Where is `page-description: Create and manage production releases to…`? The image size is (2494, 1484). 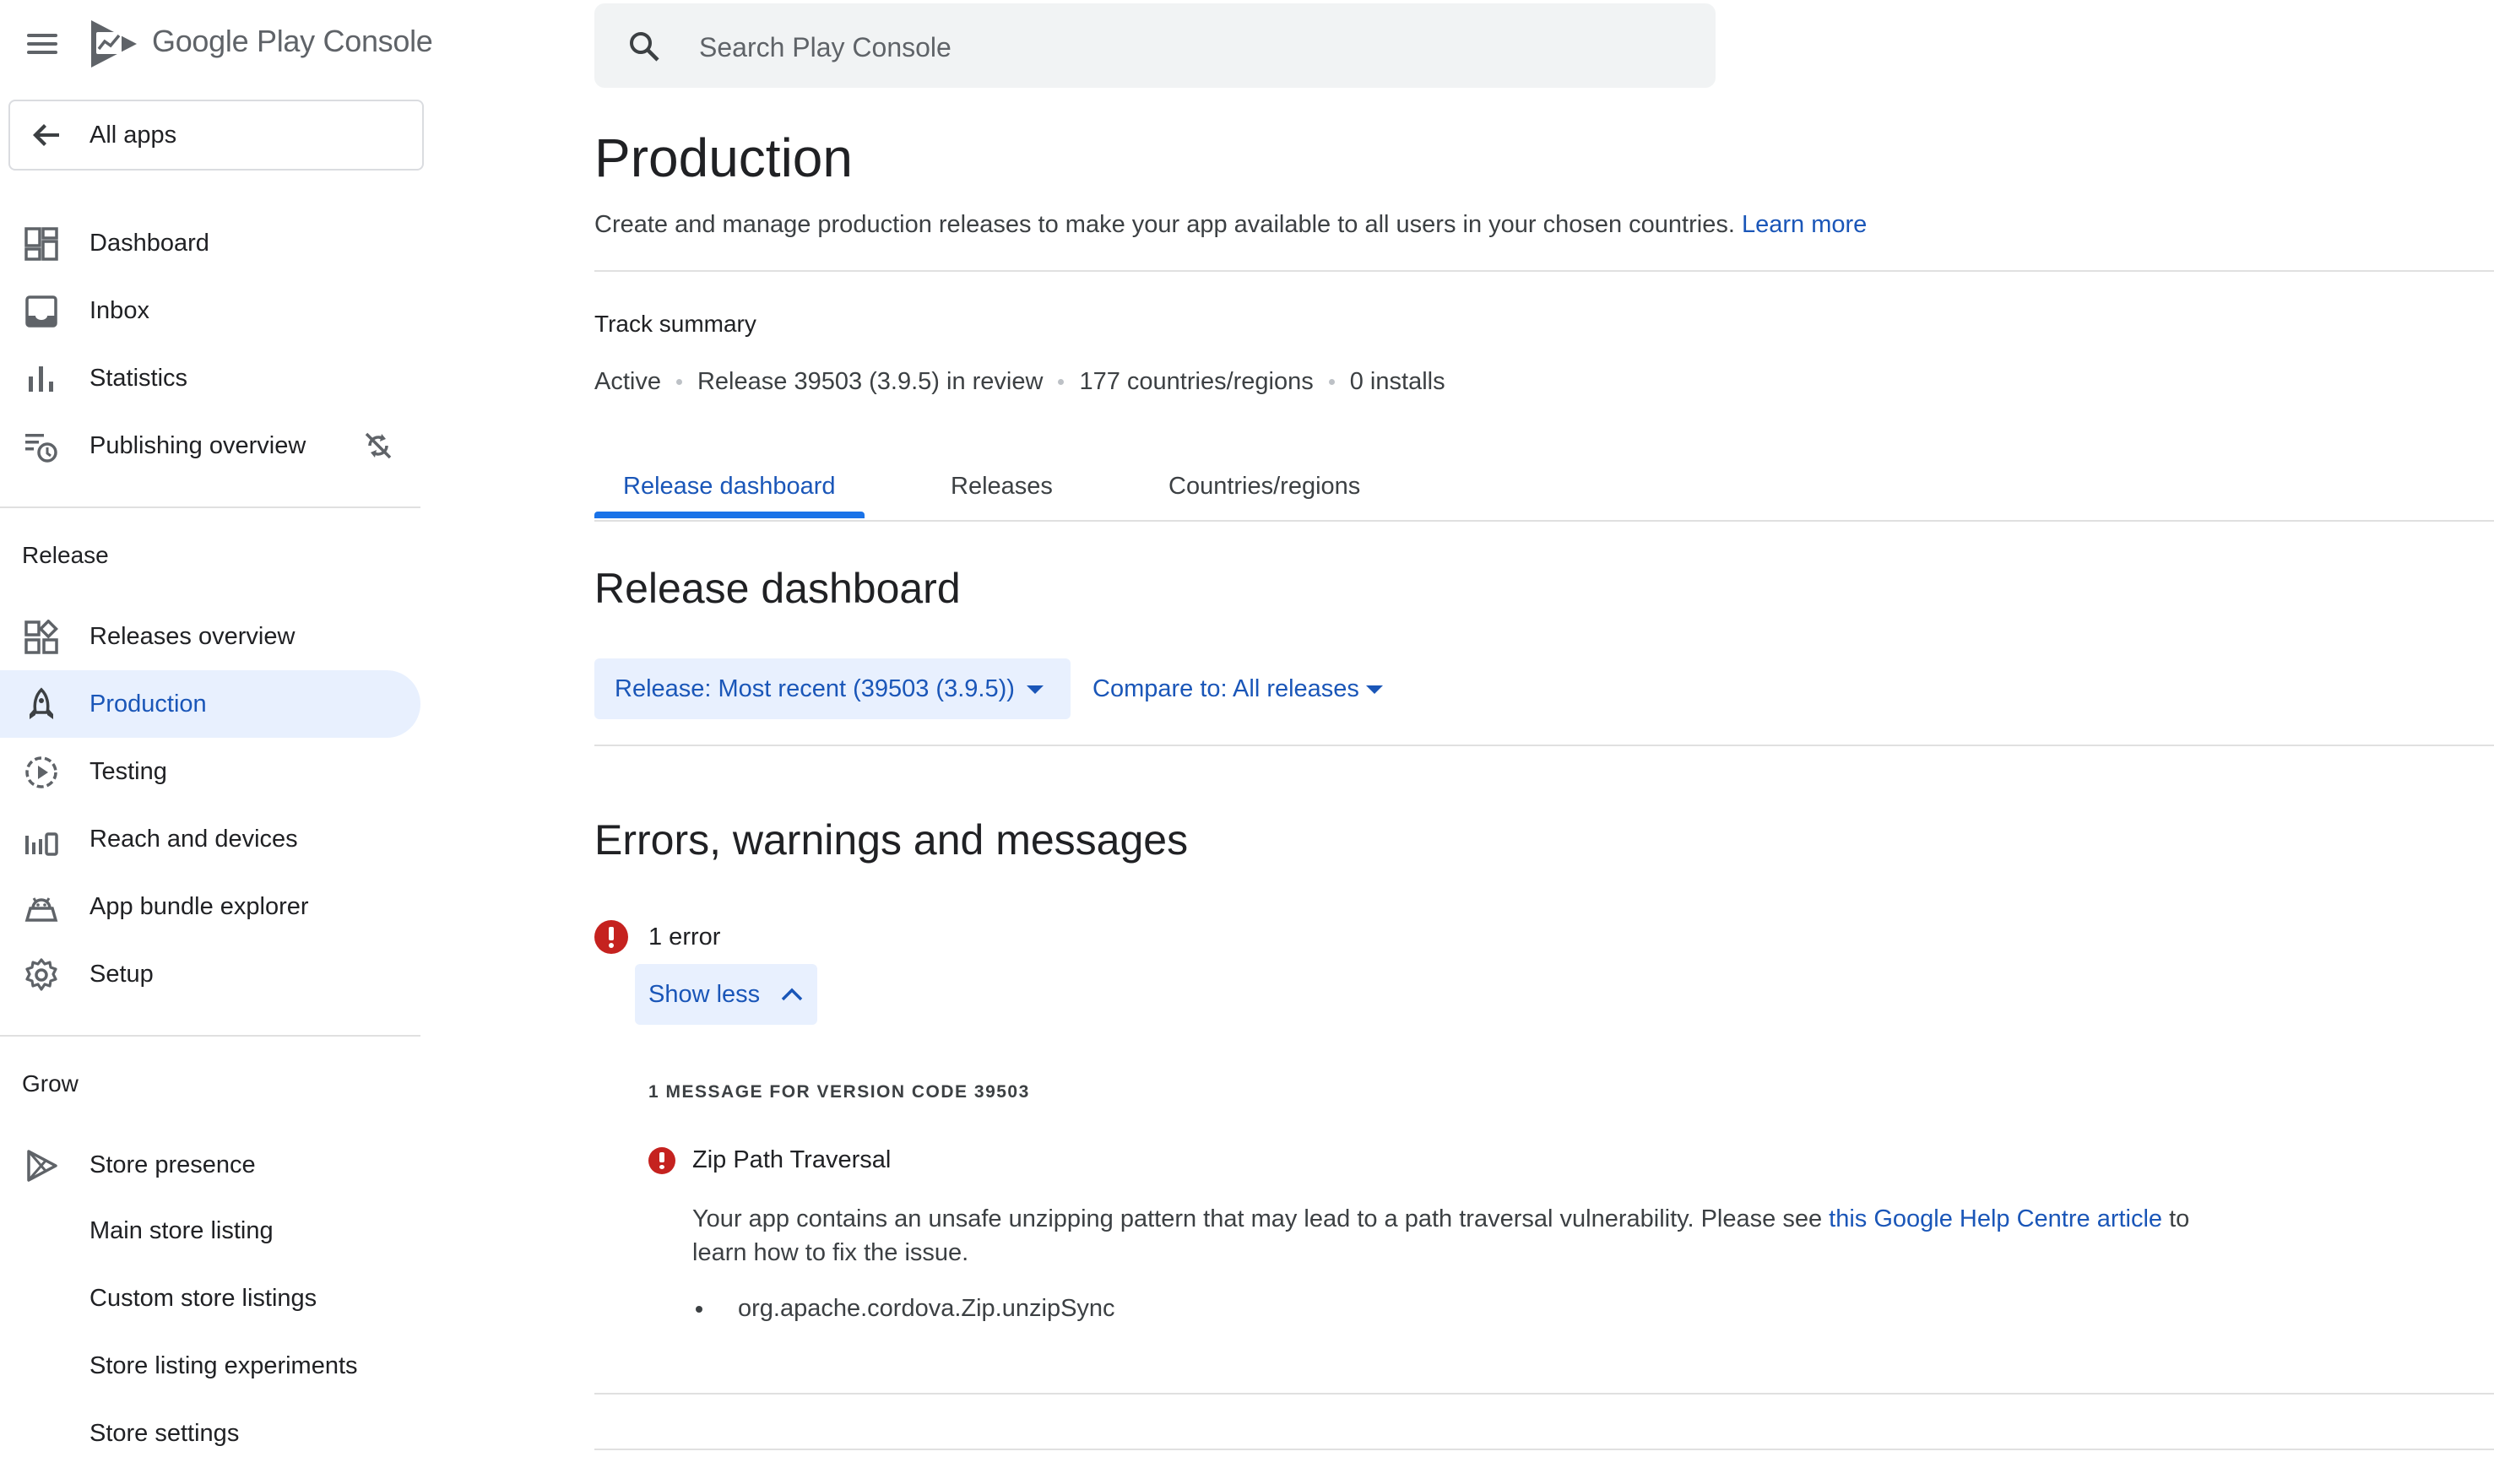
page-description: Create and manage production releases to… is located at coordinates (1230, 225).